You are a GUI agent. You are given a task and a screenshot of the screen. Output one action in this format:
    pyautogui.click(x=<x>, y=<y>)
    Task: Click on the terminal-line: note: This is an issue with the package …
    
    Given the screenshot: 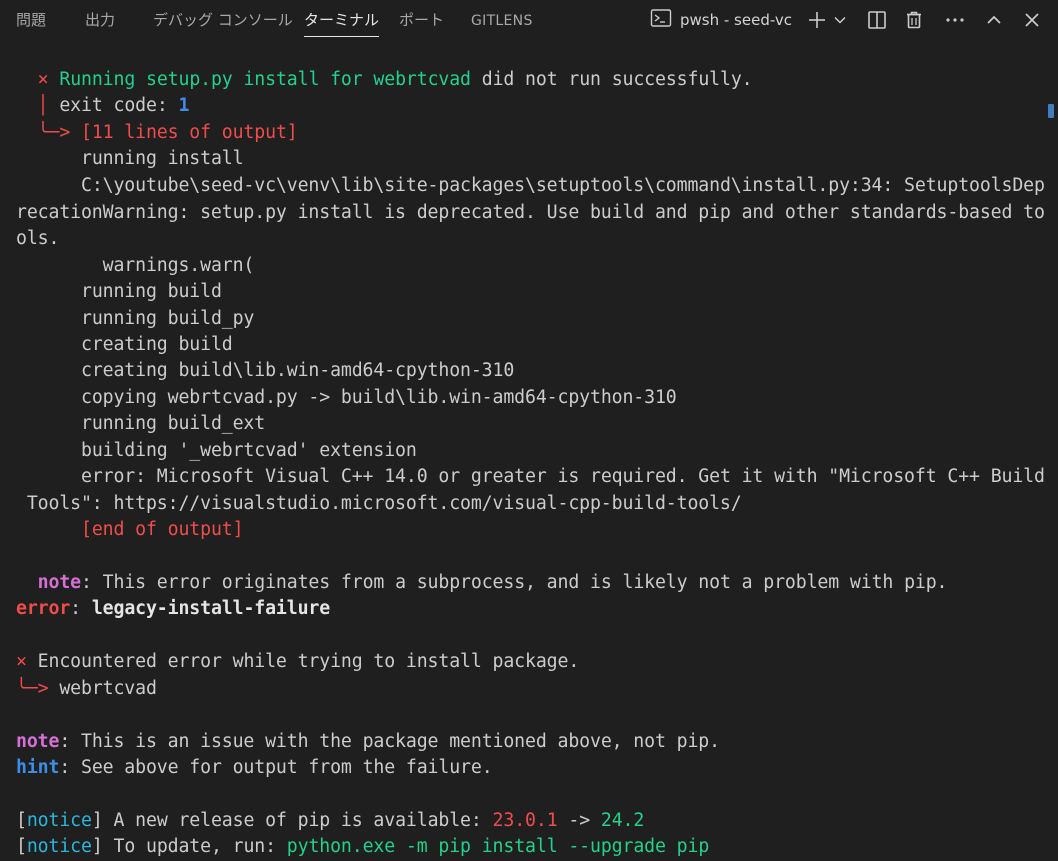 What is the action you would take?
    pyautogui.click(x=368, y=741)
    